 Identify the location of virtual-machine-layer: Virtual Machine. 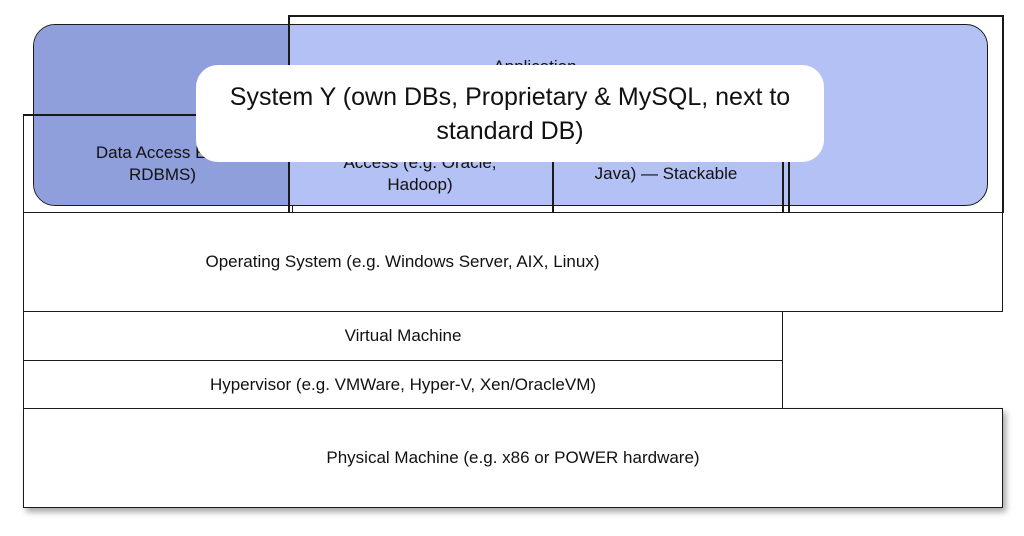
(403, 336).